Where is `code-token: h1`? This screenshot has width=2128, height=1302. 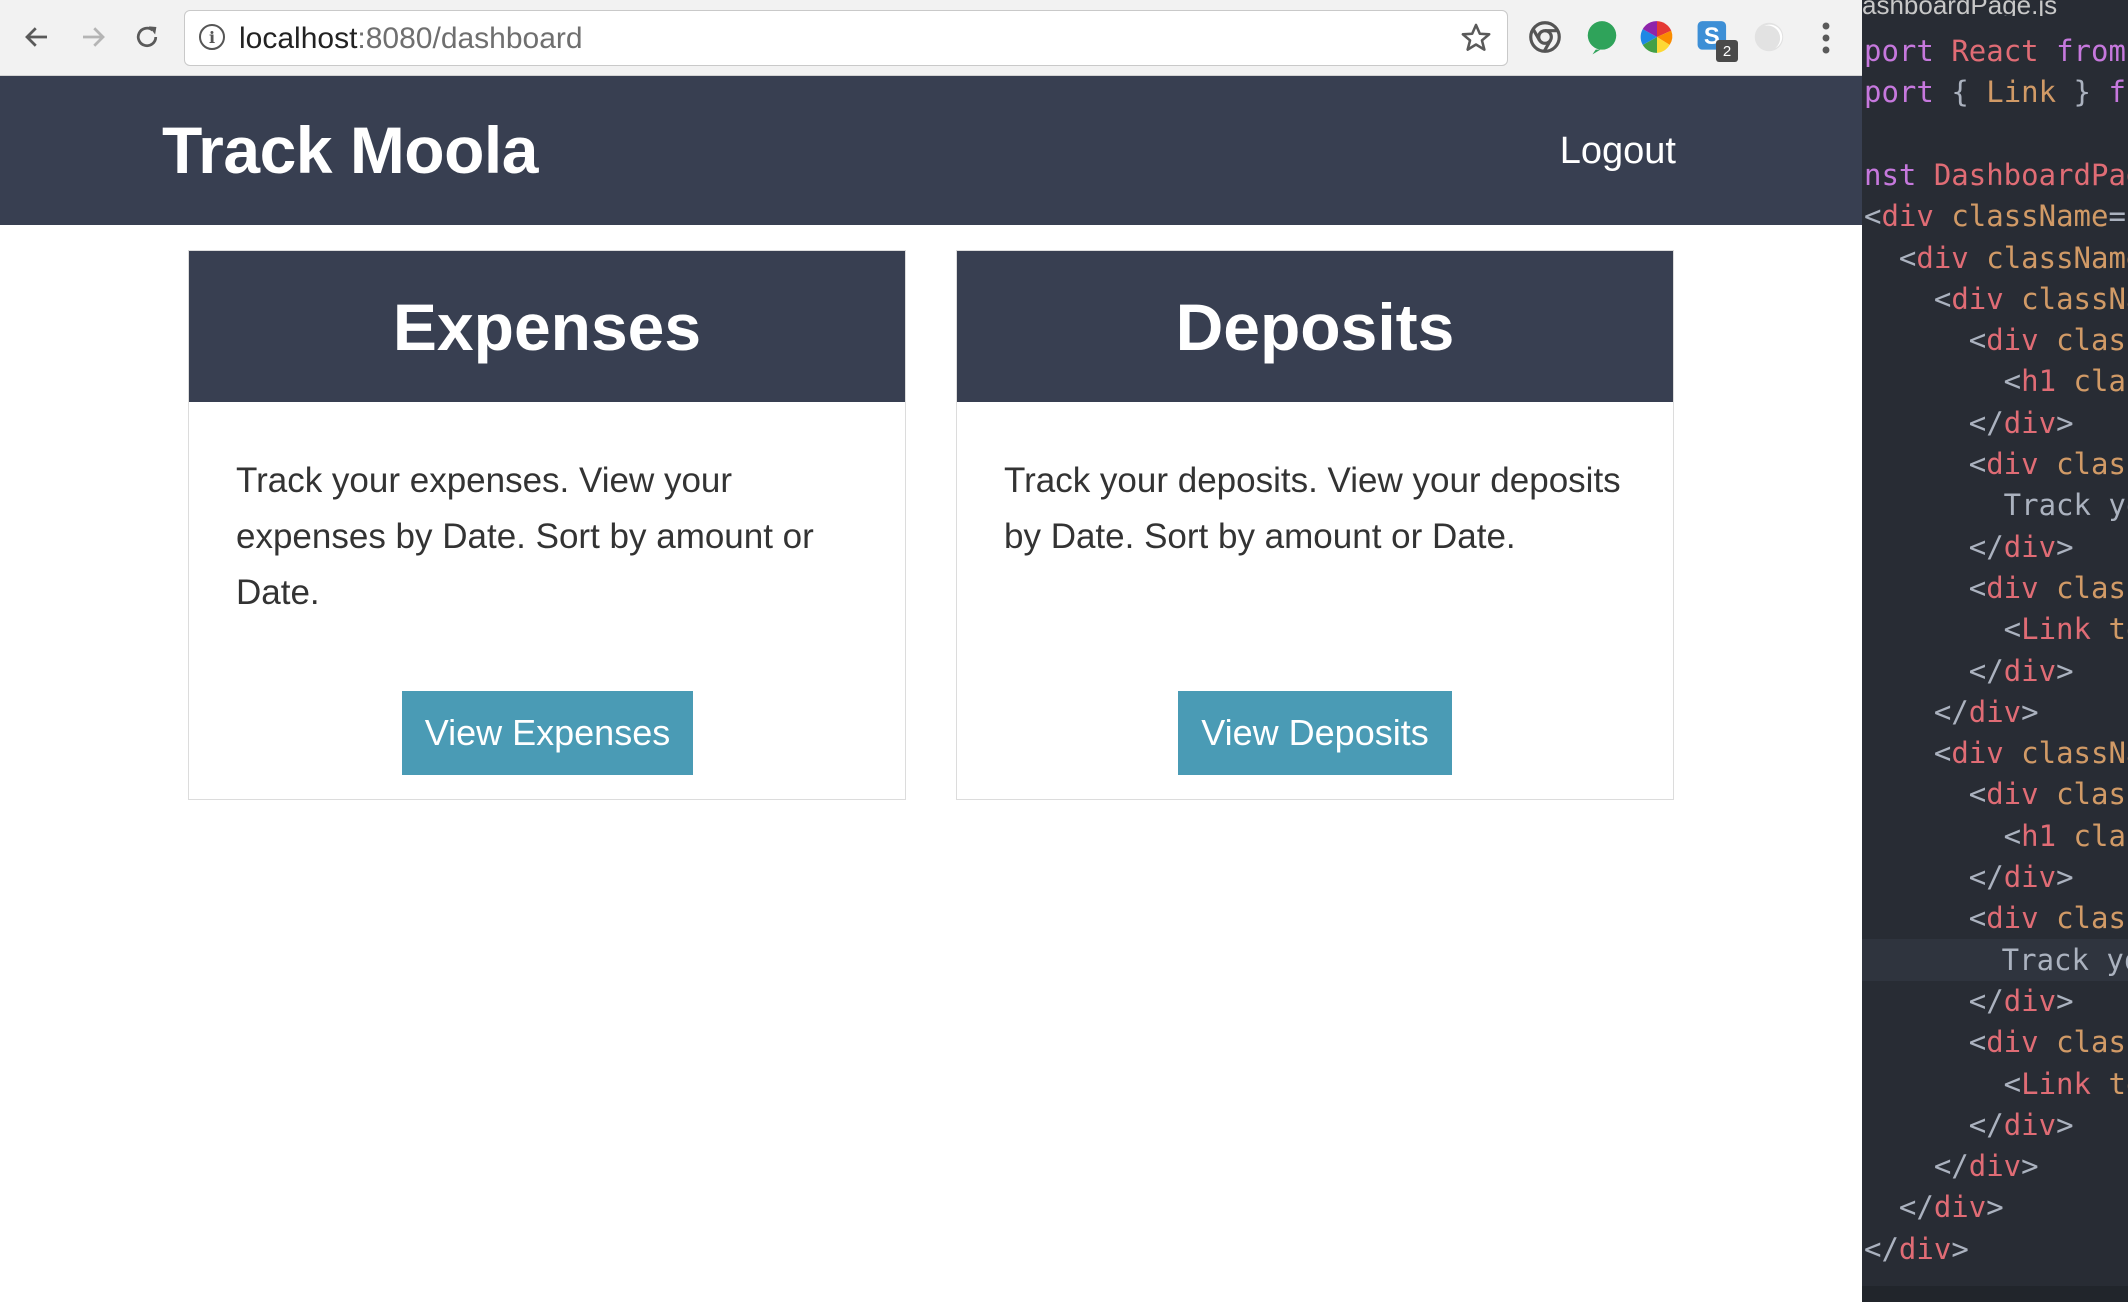
code-token: h1 is located at coordinates (2047, 381).